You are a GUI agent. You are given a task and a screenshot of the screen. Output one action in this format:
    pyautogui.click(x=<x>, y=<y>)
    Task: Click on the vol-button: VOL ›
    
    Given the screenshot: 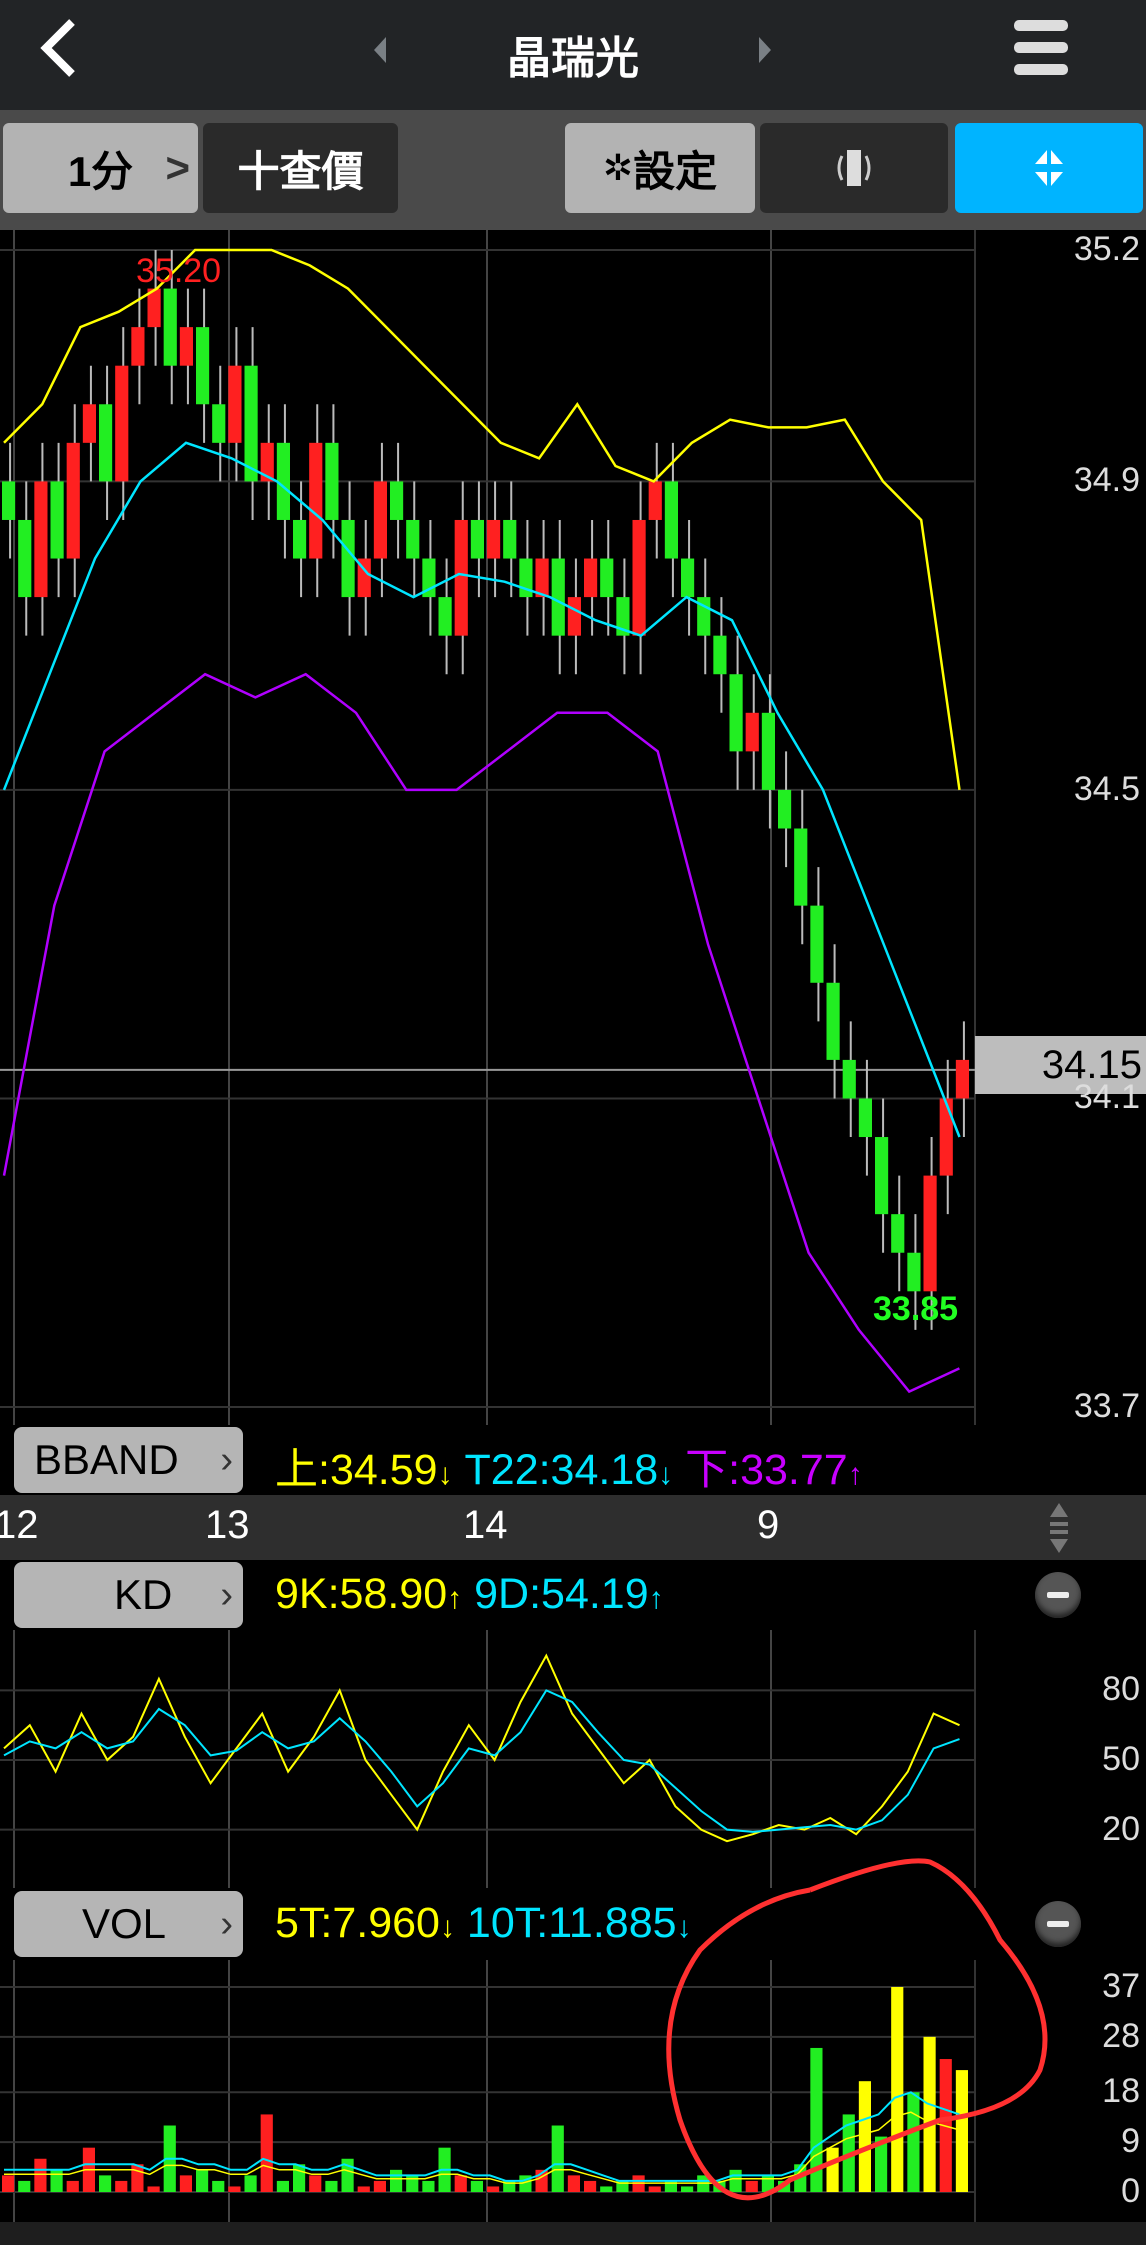 What is the action you would take?
    pyautogui.click(x=128, y=1924)
    